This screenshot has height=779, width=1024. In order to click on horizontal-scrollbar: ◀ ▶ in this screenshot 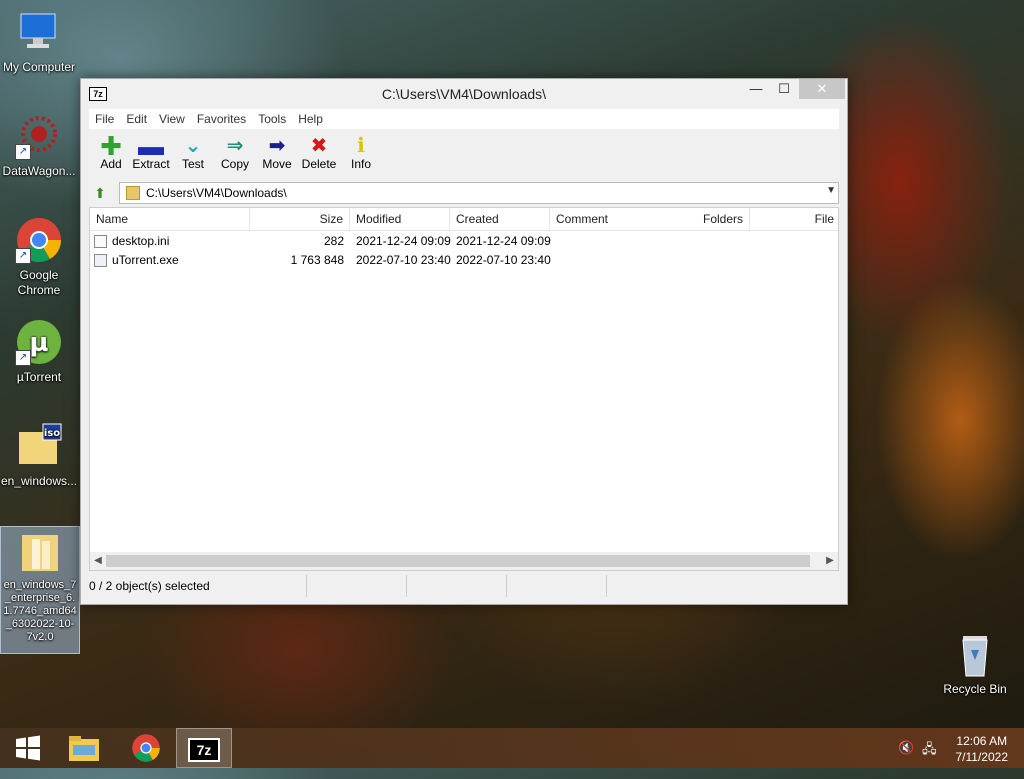, I will do `click(464, 561)`.